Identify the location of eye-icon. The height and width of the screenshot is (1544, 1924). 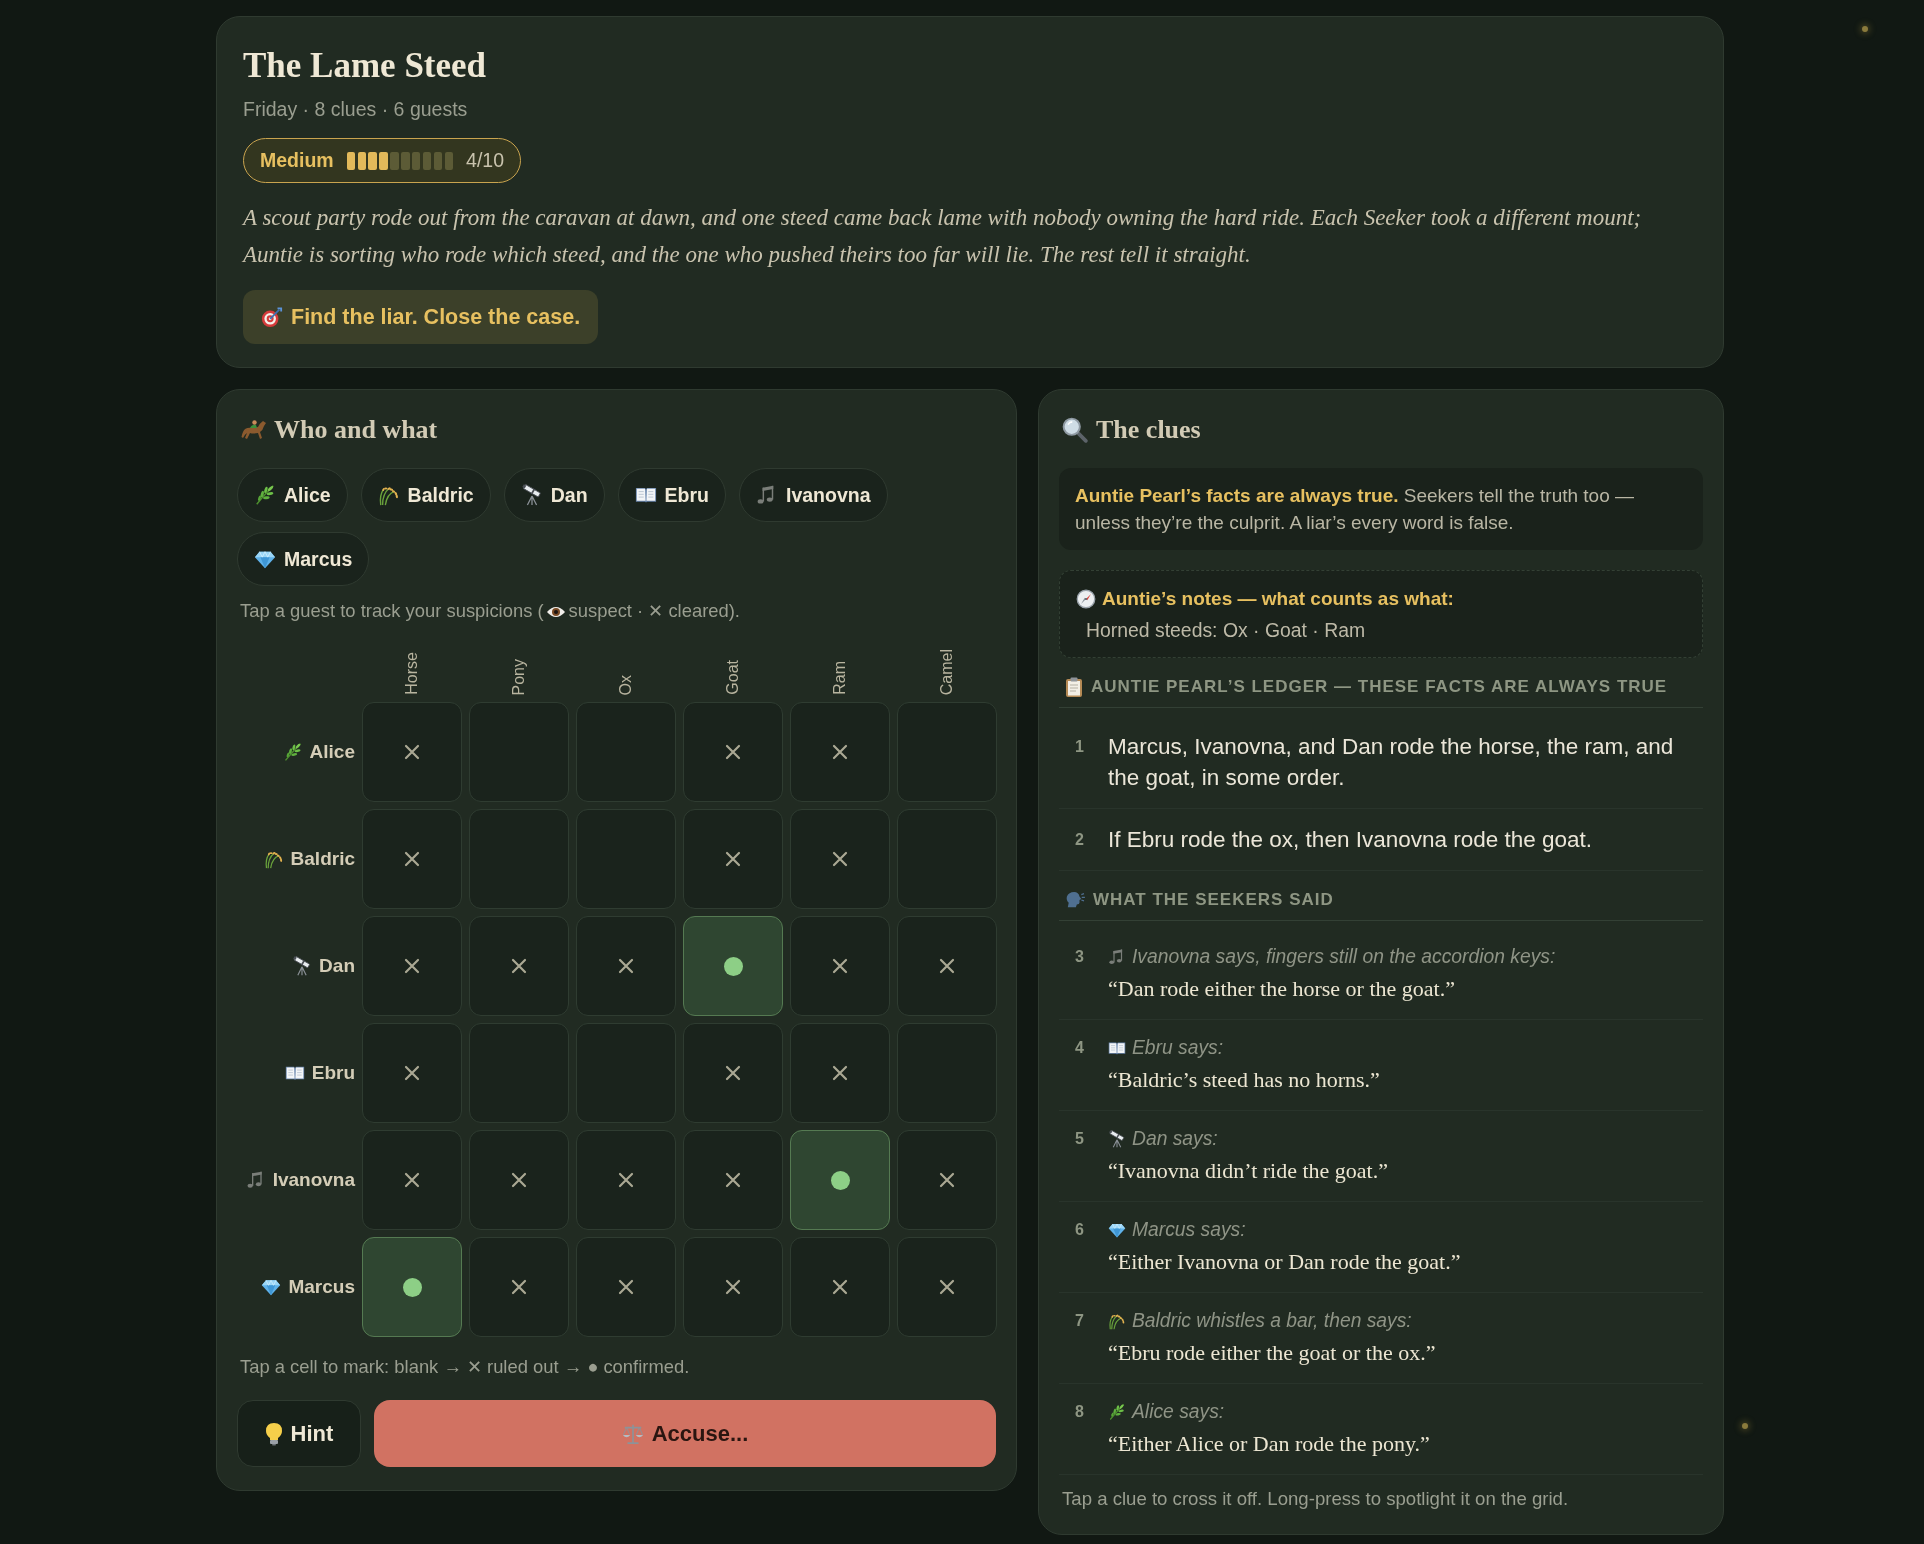
(555, 612).